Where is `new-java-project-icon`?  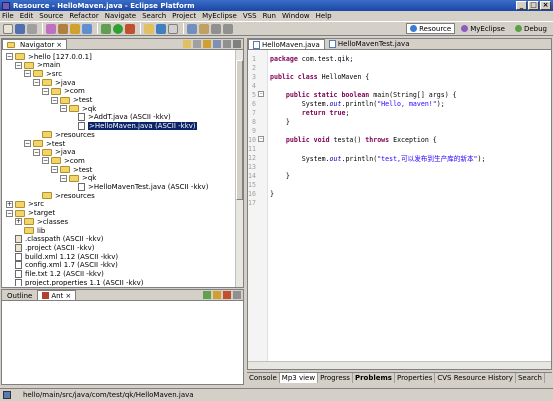
new-java-project-icon is located at coordinates (149, 28).